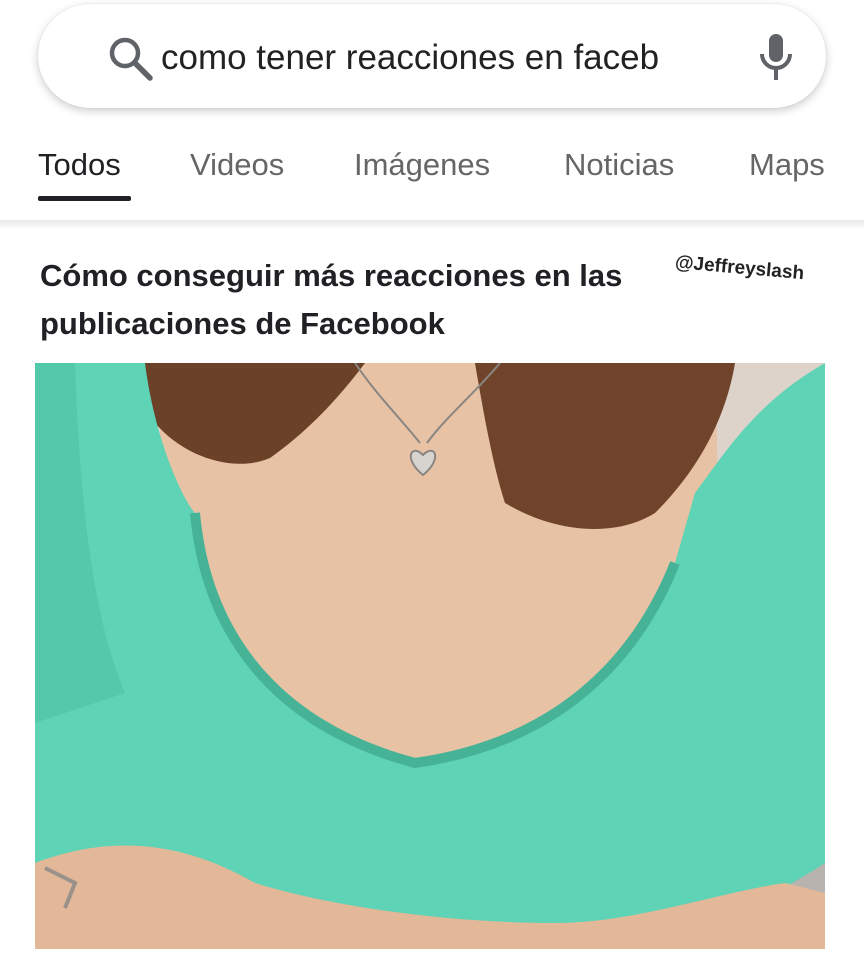  Describe the element at coordinates (237, 165) in the screenshot. I see `tab-videos: Videos` at that location.